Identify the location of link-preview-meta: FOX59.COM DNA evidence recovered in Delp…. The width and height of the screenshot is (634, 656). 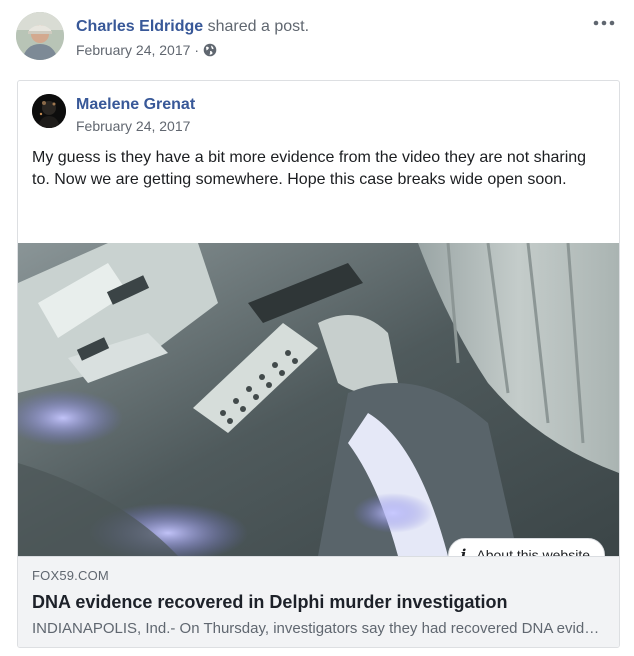
(318, 601).